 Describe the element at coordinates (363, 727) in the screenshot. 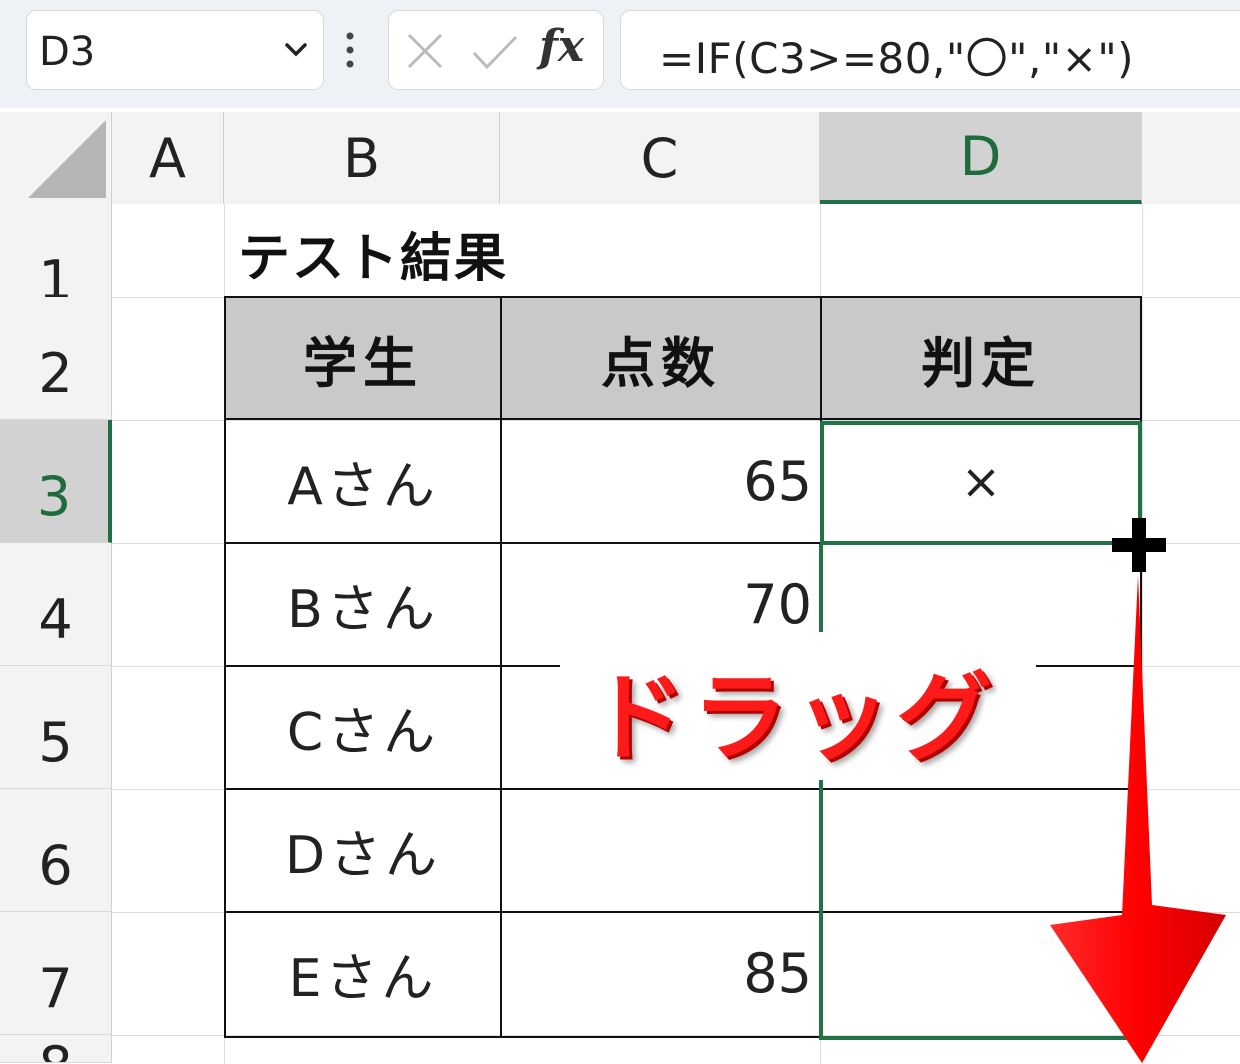

I see `student-cell: Cさん` at that location.